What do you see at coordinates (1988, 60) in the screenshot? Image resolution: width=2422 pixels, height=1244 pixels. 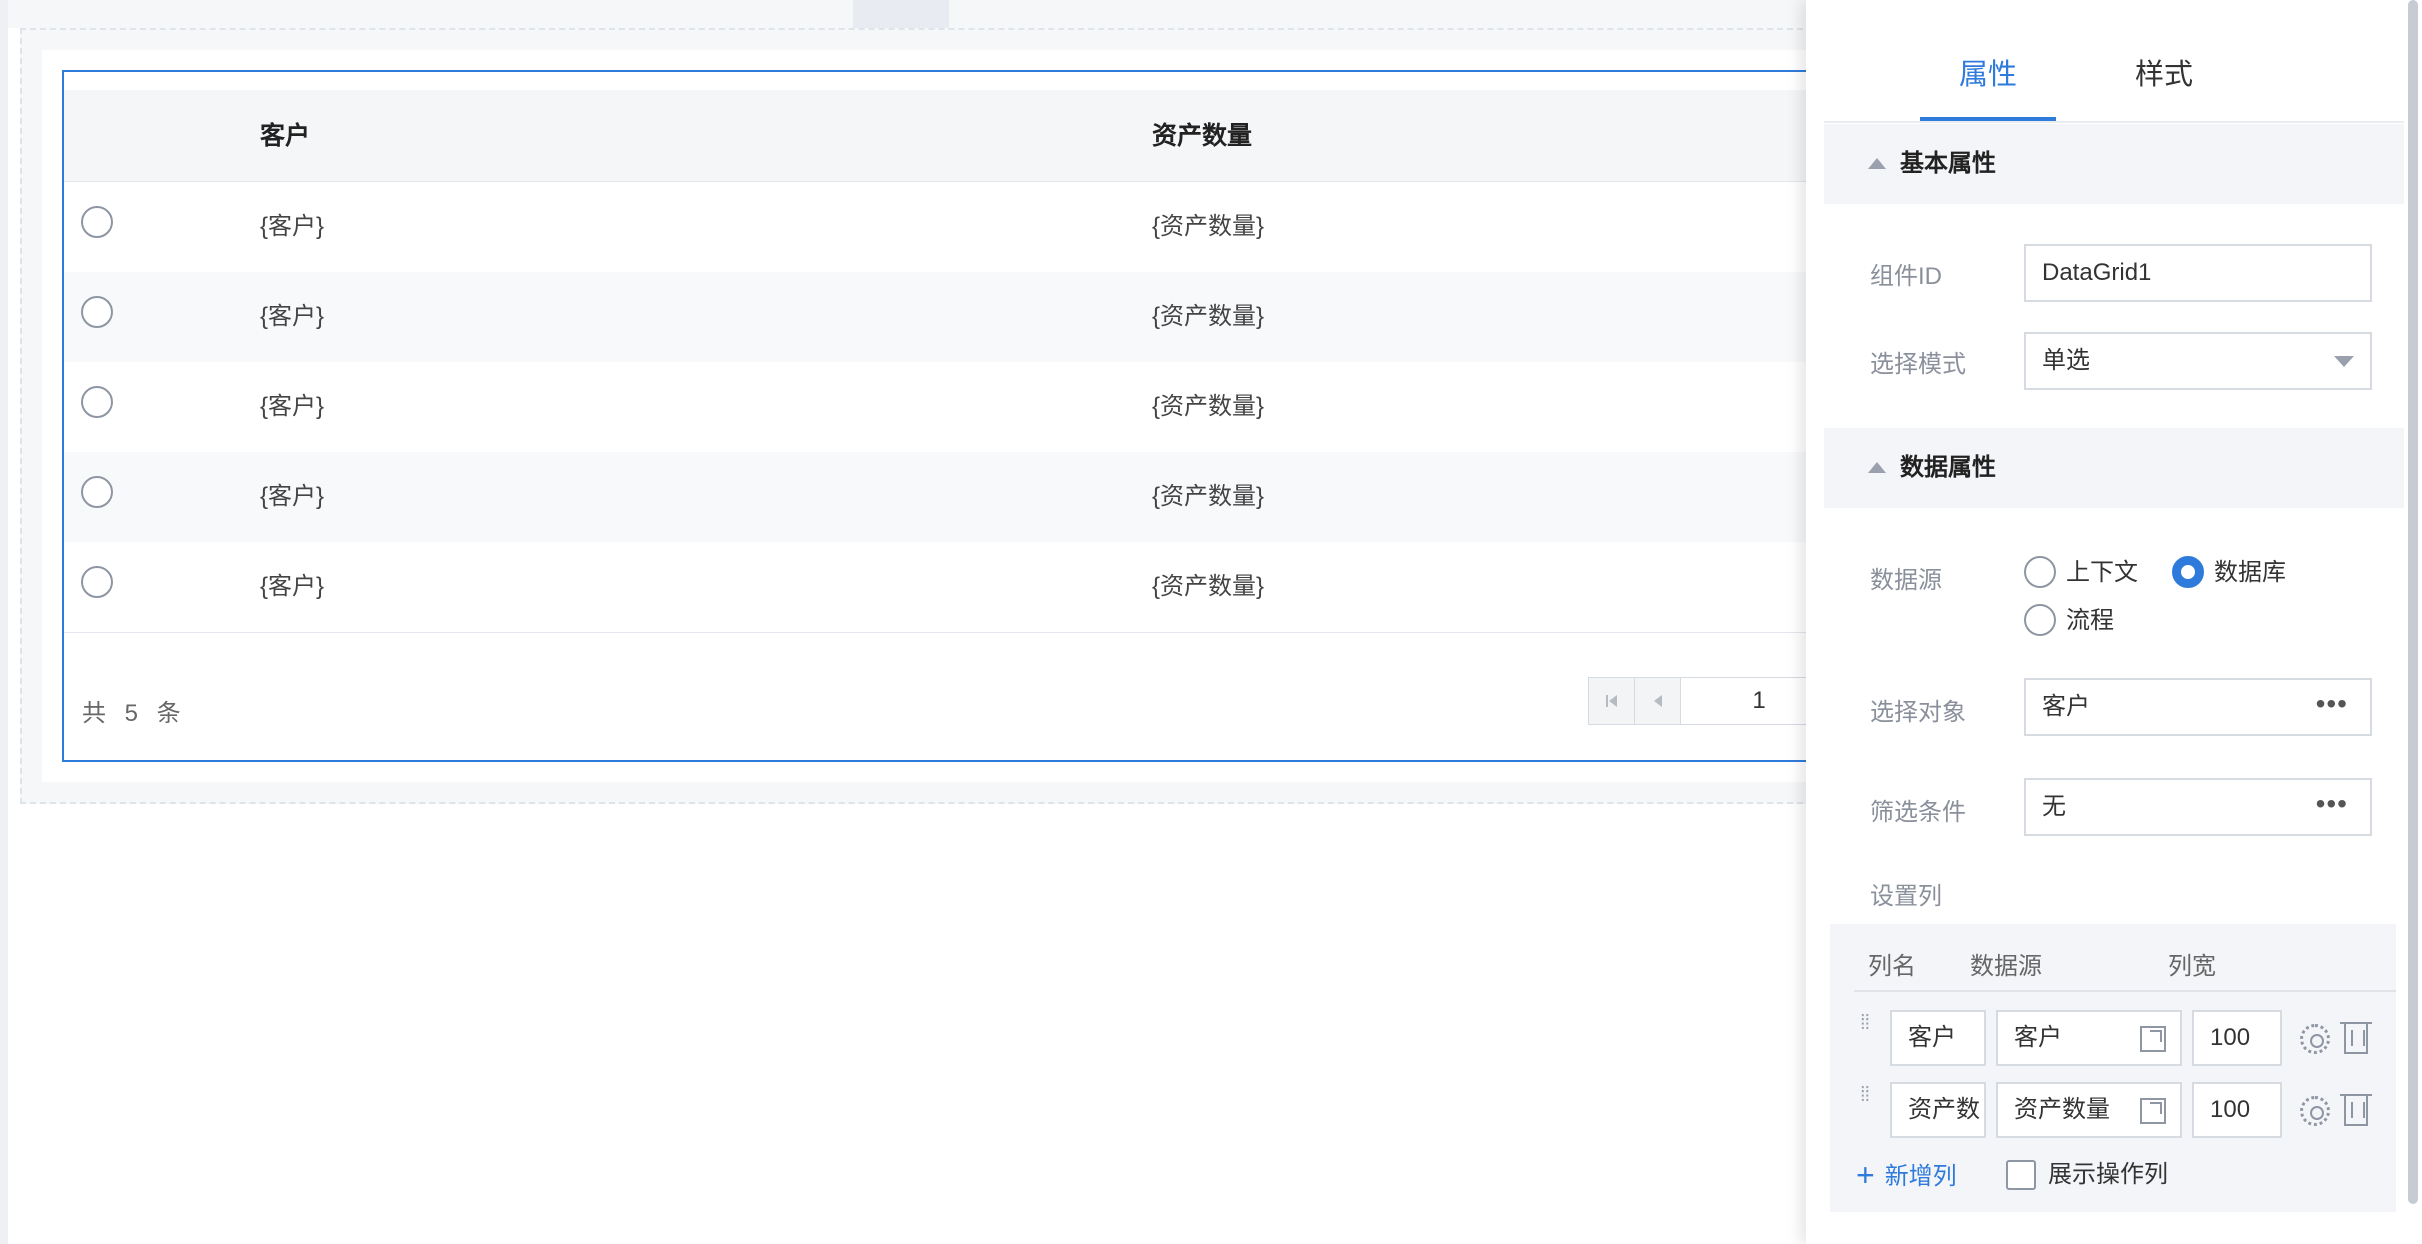 I see `tab-properties: 属性` at bounding box center [1988, 60].